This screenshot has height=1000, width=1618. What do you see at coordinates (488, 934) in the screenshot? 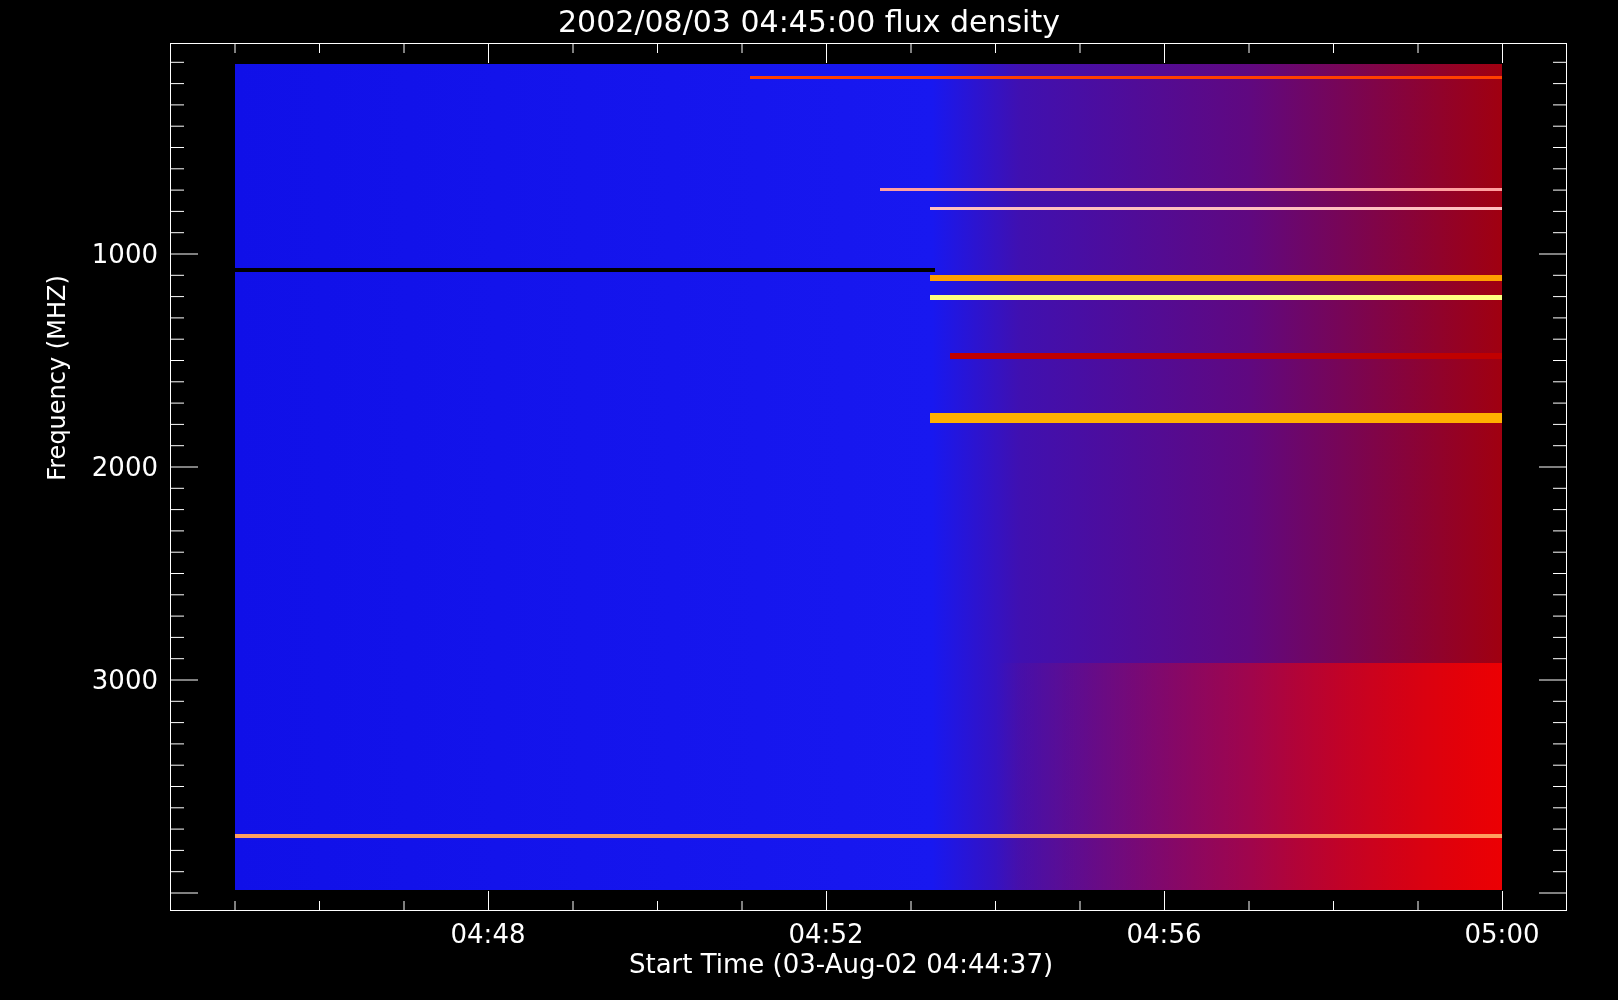
I see `x-tick-label: 04:48` at bounding box center [488, 934].